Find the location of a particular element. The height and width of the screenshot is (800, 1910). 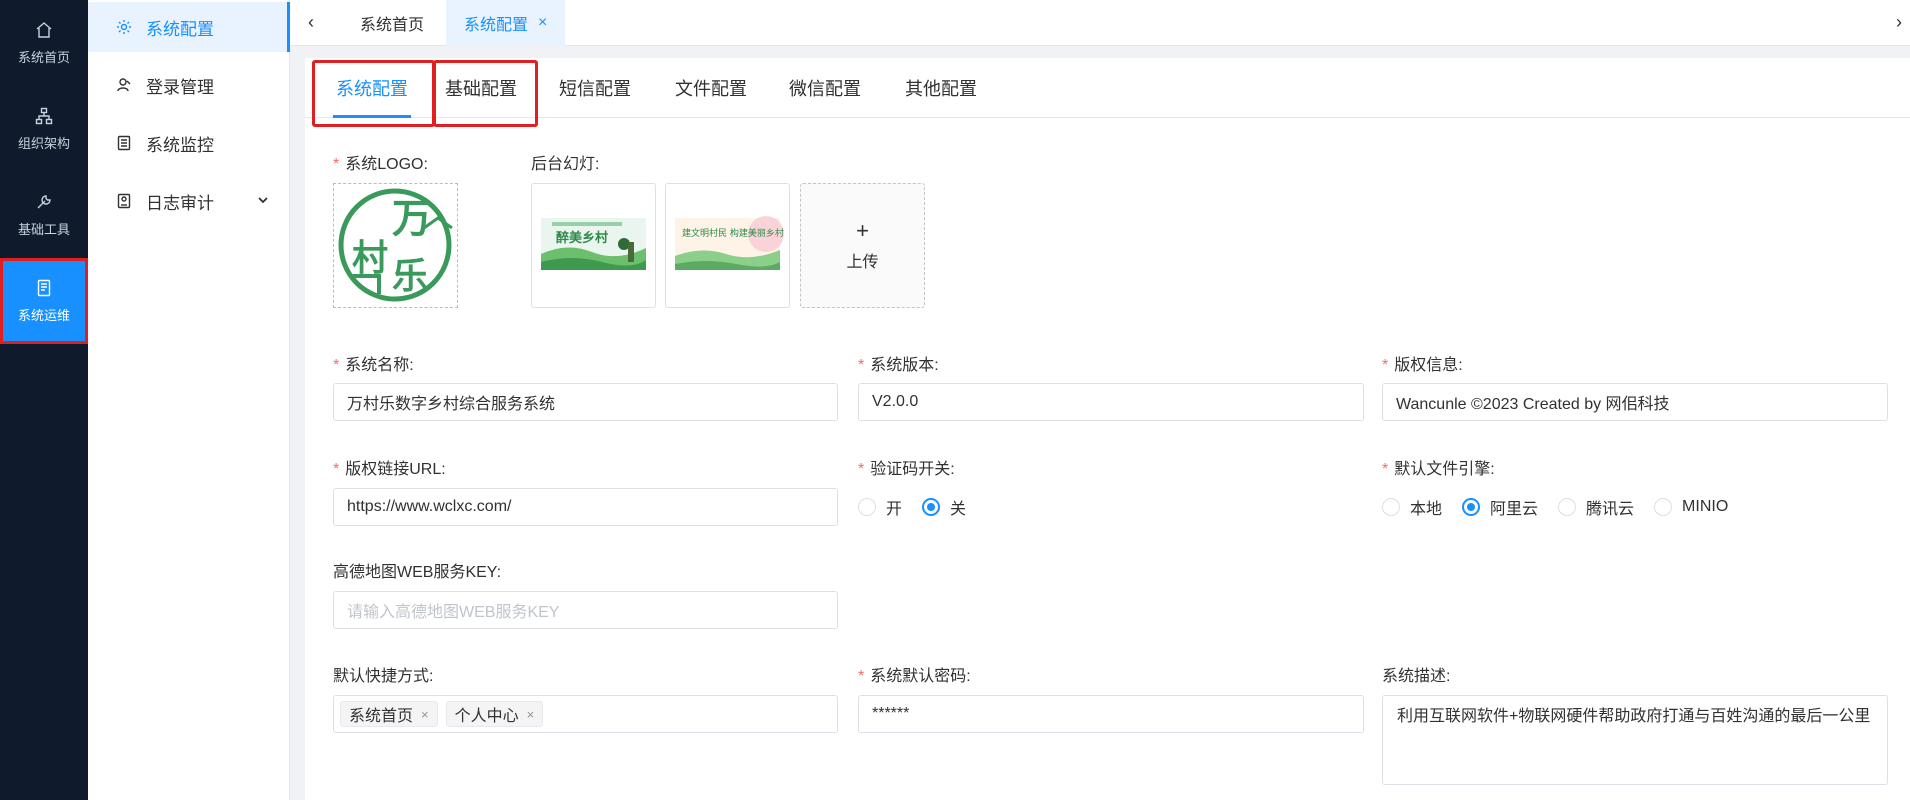

amap-key-label: 高德地图WEB服务KEY: is located at coordinates (417, 572).